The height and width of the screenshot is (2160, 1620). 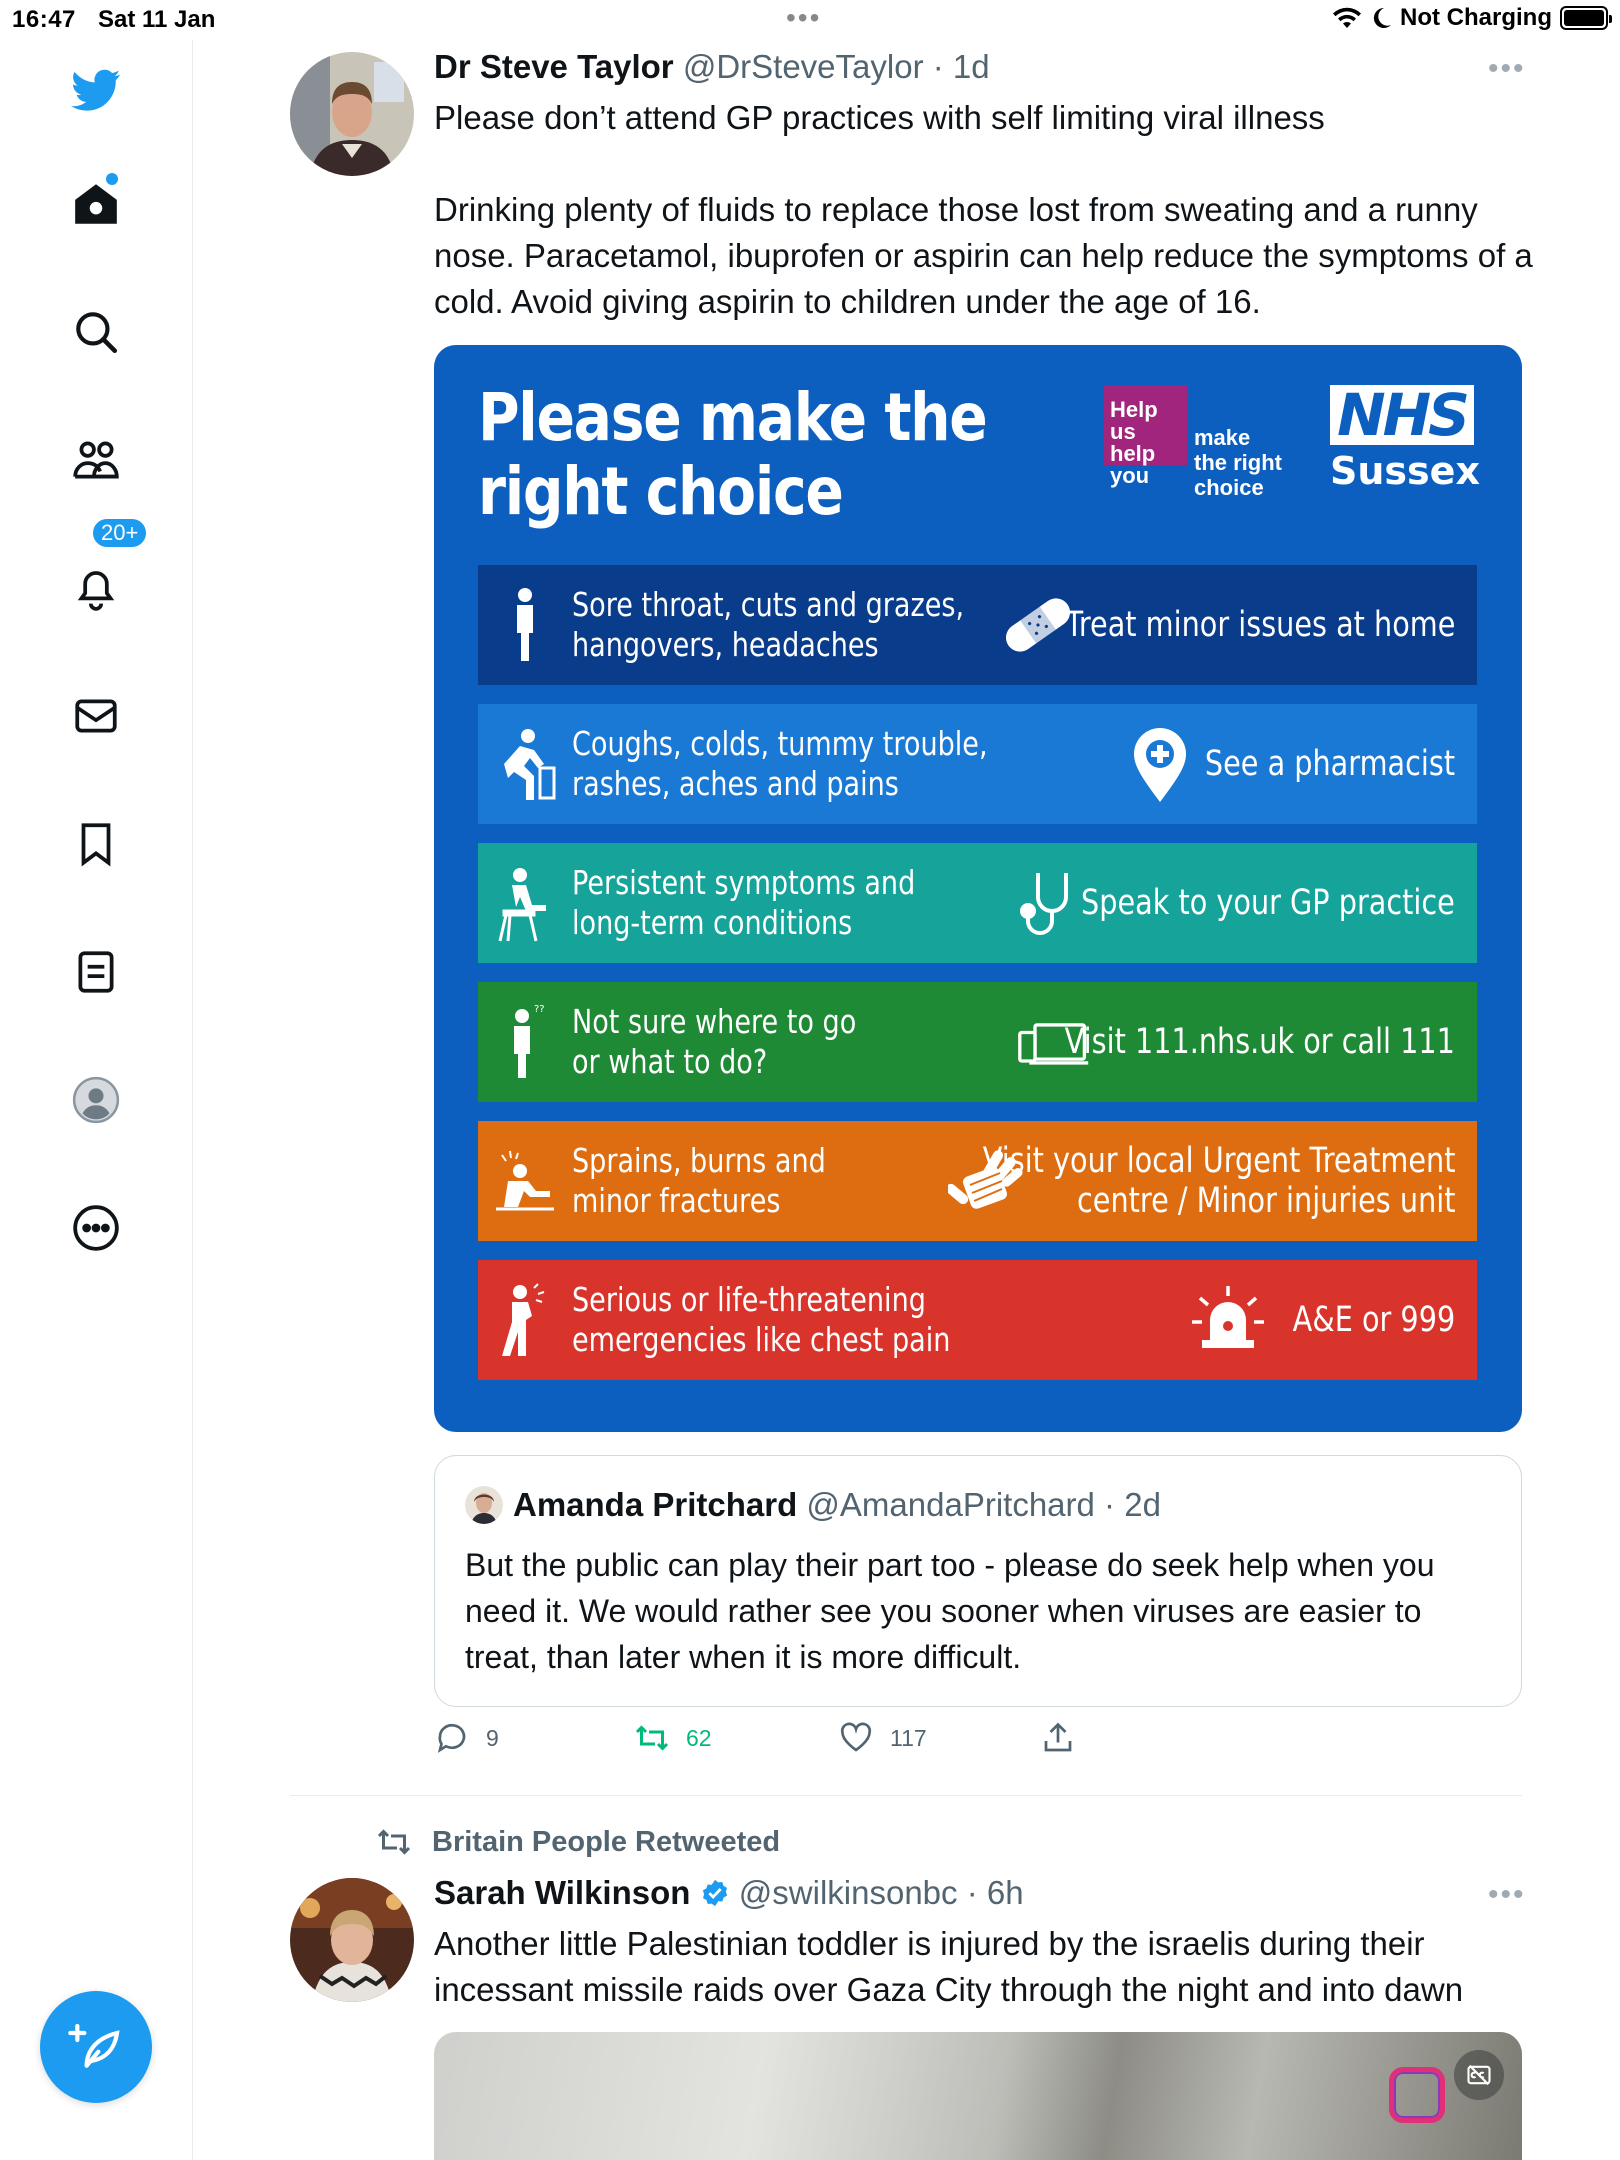 I want to click on emergency-siren-icon, so click(x=1228, y=1317).